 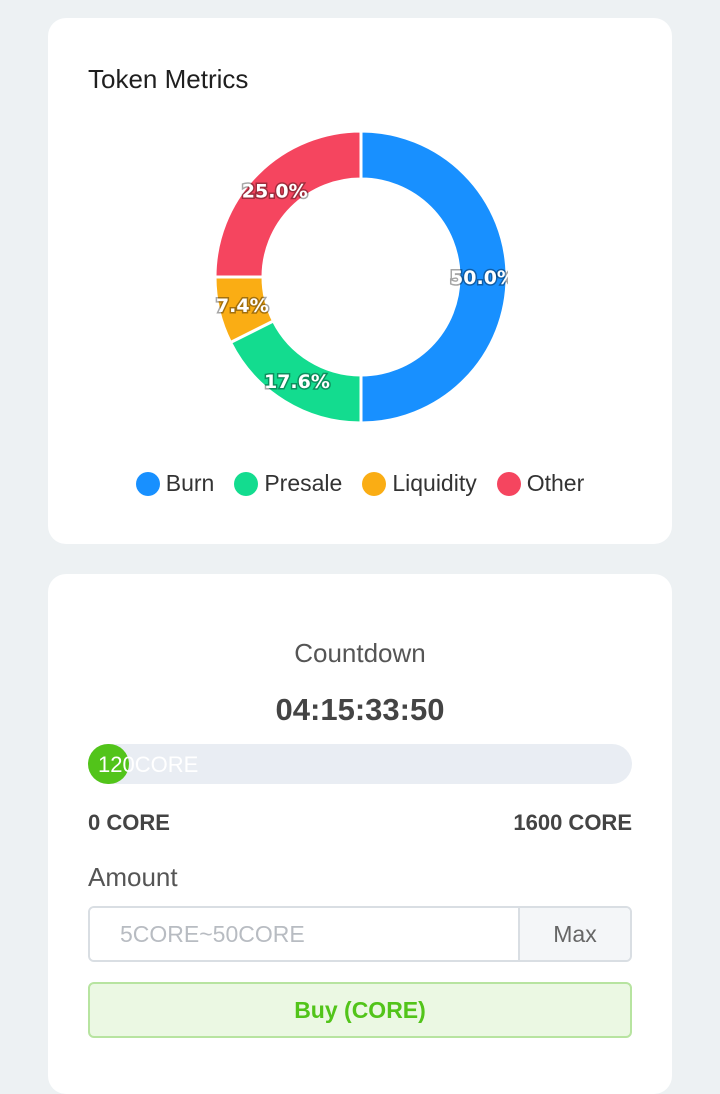 What do you see at coordinates (190, 483) in the screenshot?
I see `legend-label: Burn` at bounding box center [190, 483].